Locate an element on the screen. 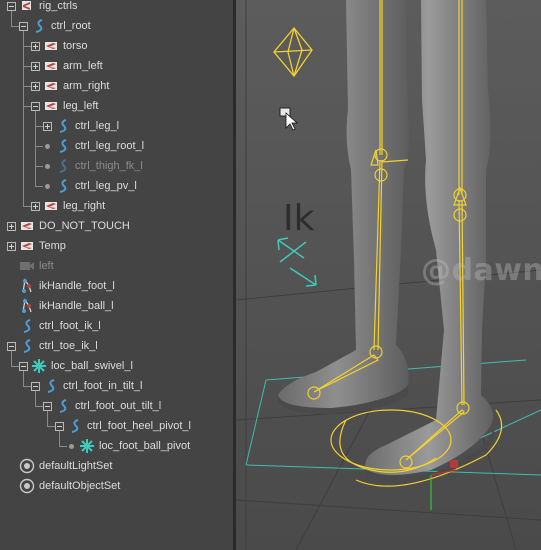 The width and height of the screenshot is (541, 550). outliner-item: rig_ctrls is located at coordinates (116, 8).